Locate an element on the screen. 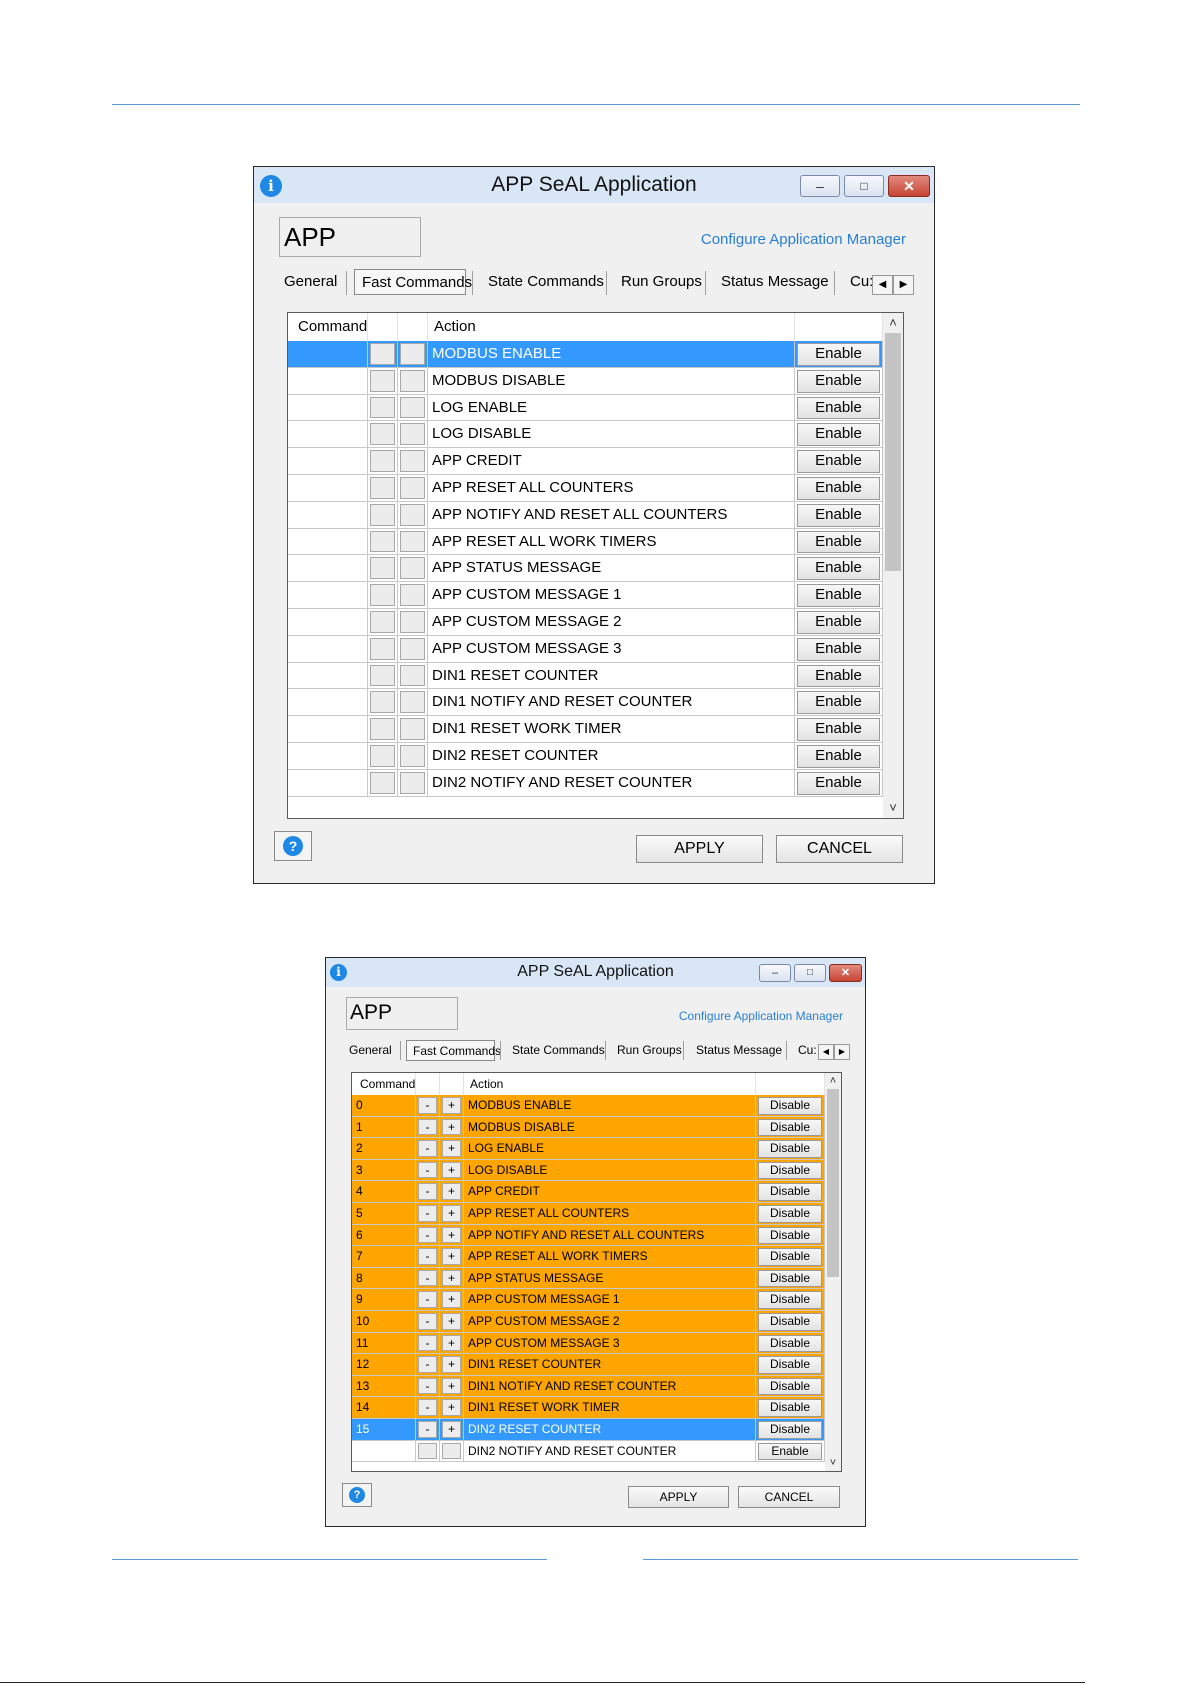 This screenshot has width=1192, height=1685. command-cell: 13 is located at coordinates (384, 1386).